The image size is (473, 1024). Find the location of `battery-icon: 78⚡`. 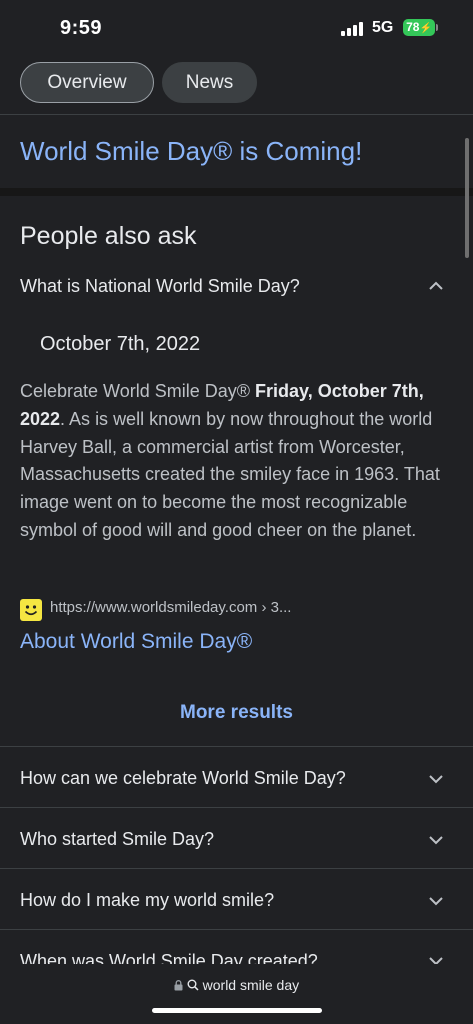

battery-icon: 78⚡ is located at coordinates (419, 27).